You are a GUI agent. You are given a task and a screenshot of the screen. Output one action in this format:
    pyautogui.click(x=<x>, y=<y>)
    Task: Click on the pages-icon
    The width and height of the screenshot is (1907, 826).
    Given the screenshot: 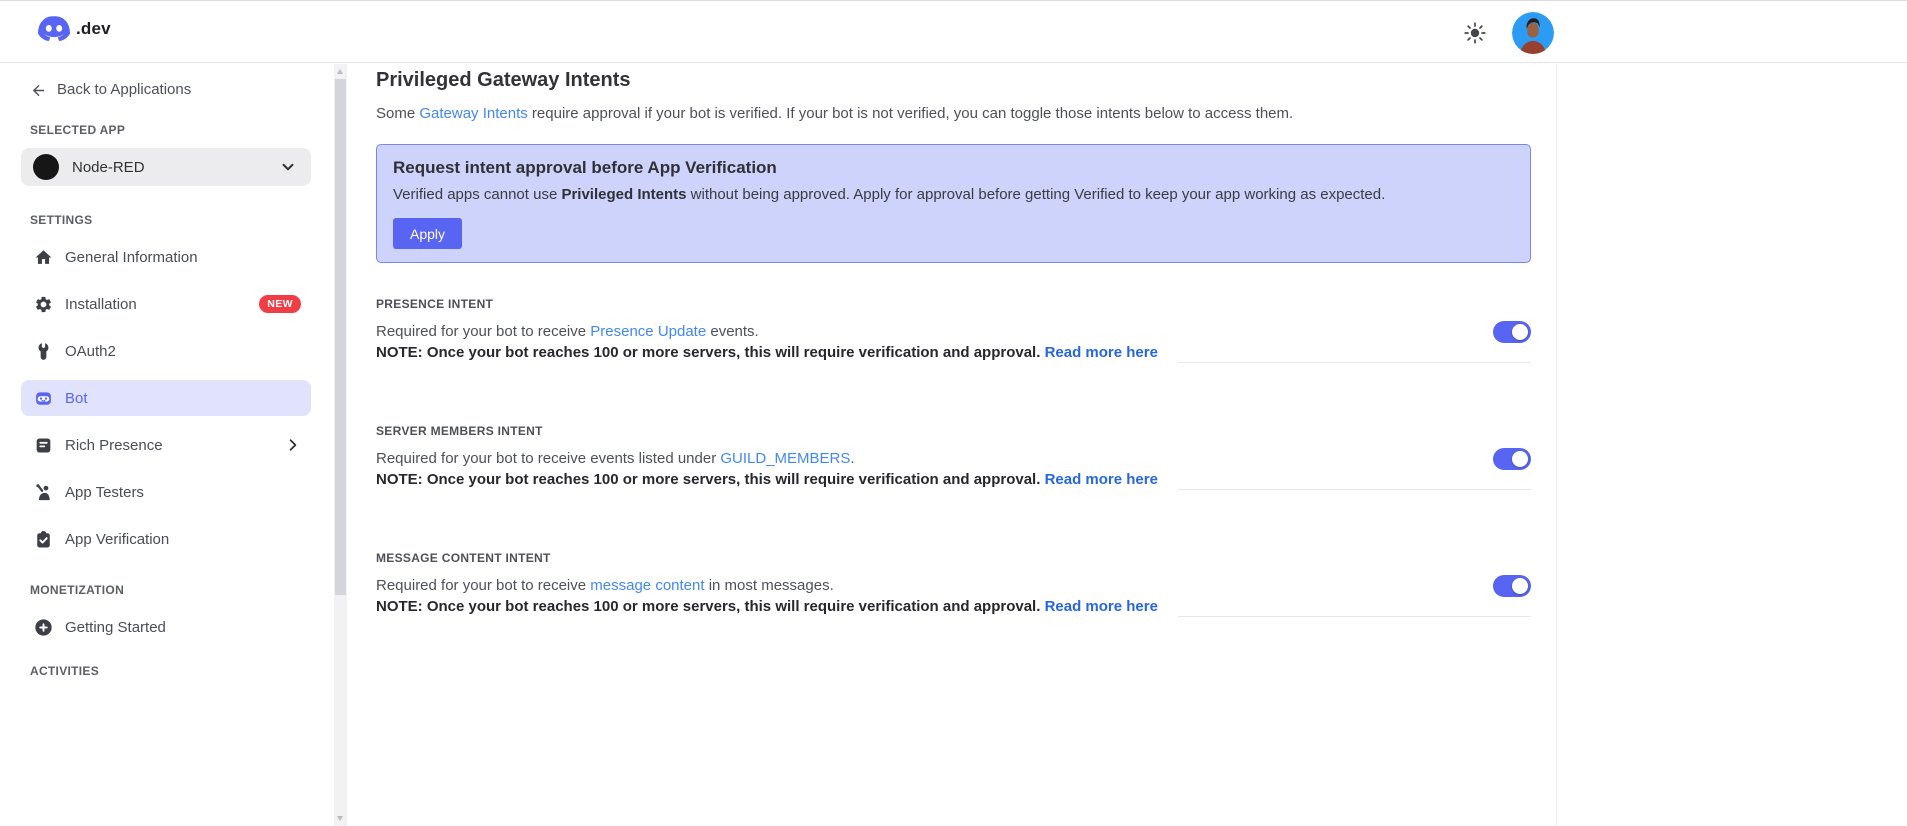 What is the action you would take?
    pyautogui.click(x=43, y=445)
    